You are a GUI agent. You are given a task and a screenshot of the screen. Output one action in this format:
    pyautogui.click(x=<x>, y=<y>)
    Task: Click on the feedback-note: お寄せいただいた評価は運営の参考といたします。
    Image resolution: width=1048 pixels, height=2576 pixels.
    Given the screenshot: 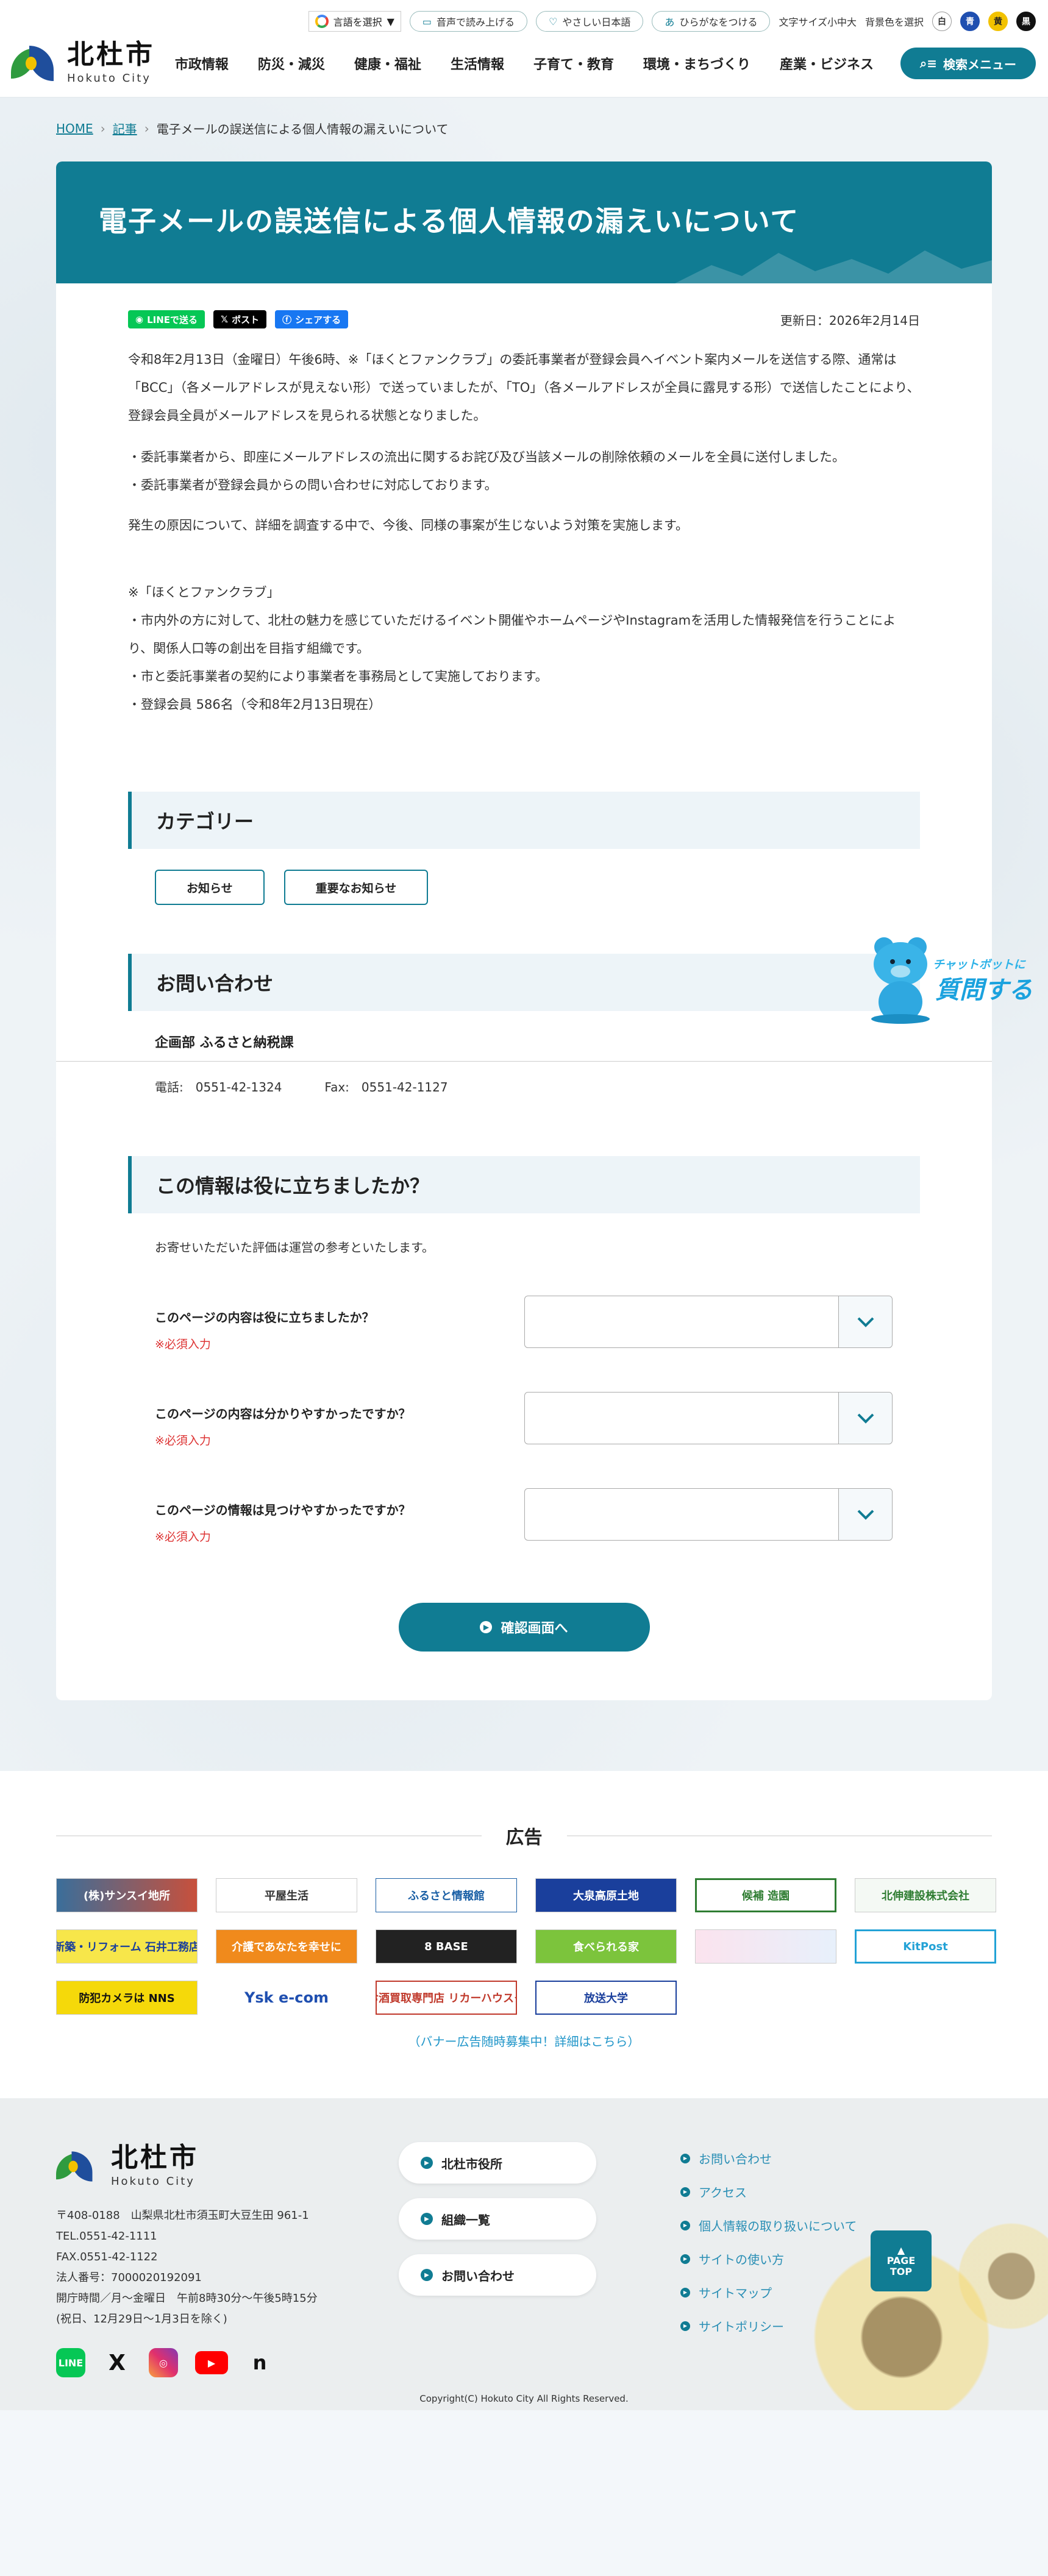 What is the action you would take?
    pyautogui.click(x=294, y=1247)
    